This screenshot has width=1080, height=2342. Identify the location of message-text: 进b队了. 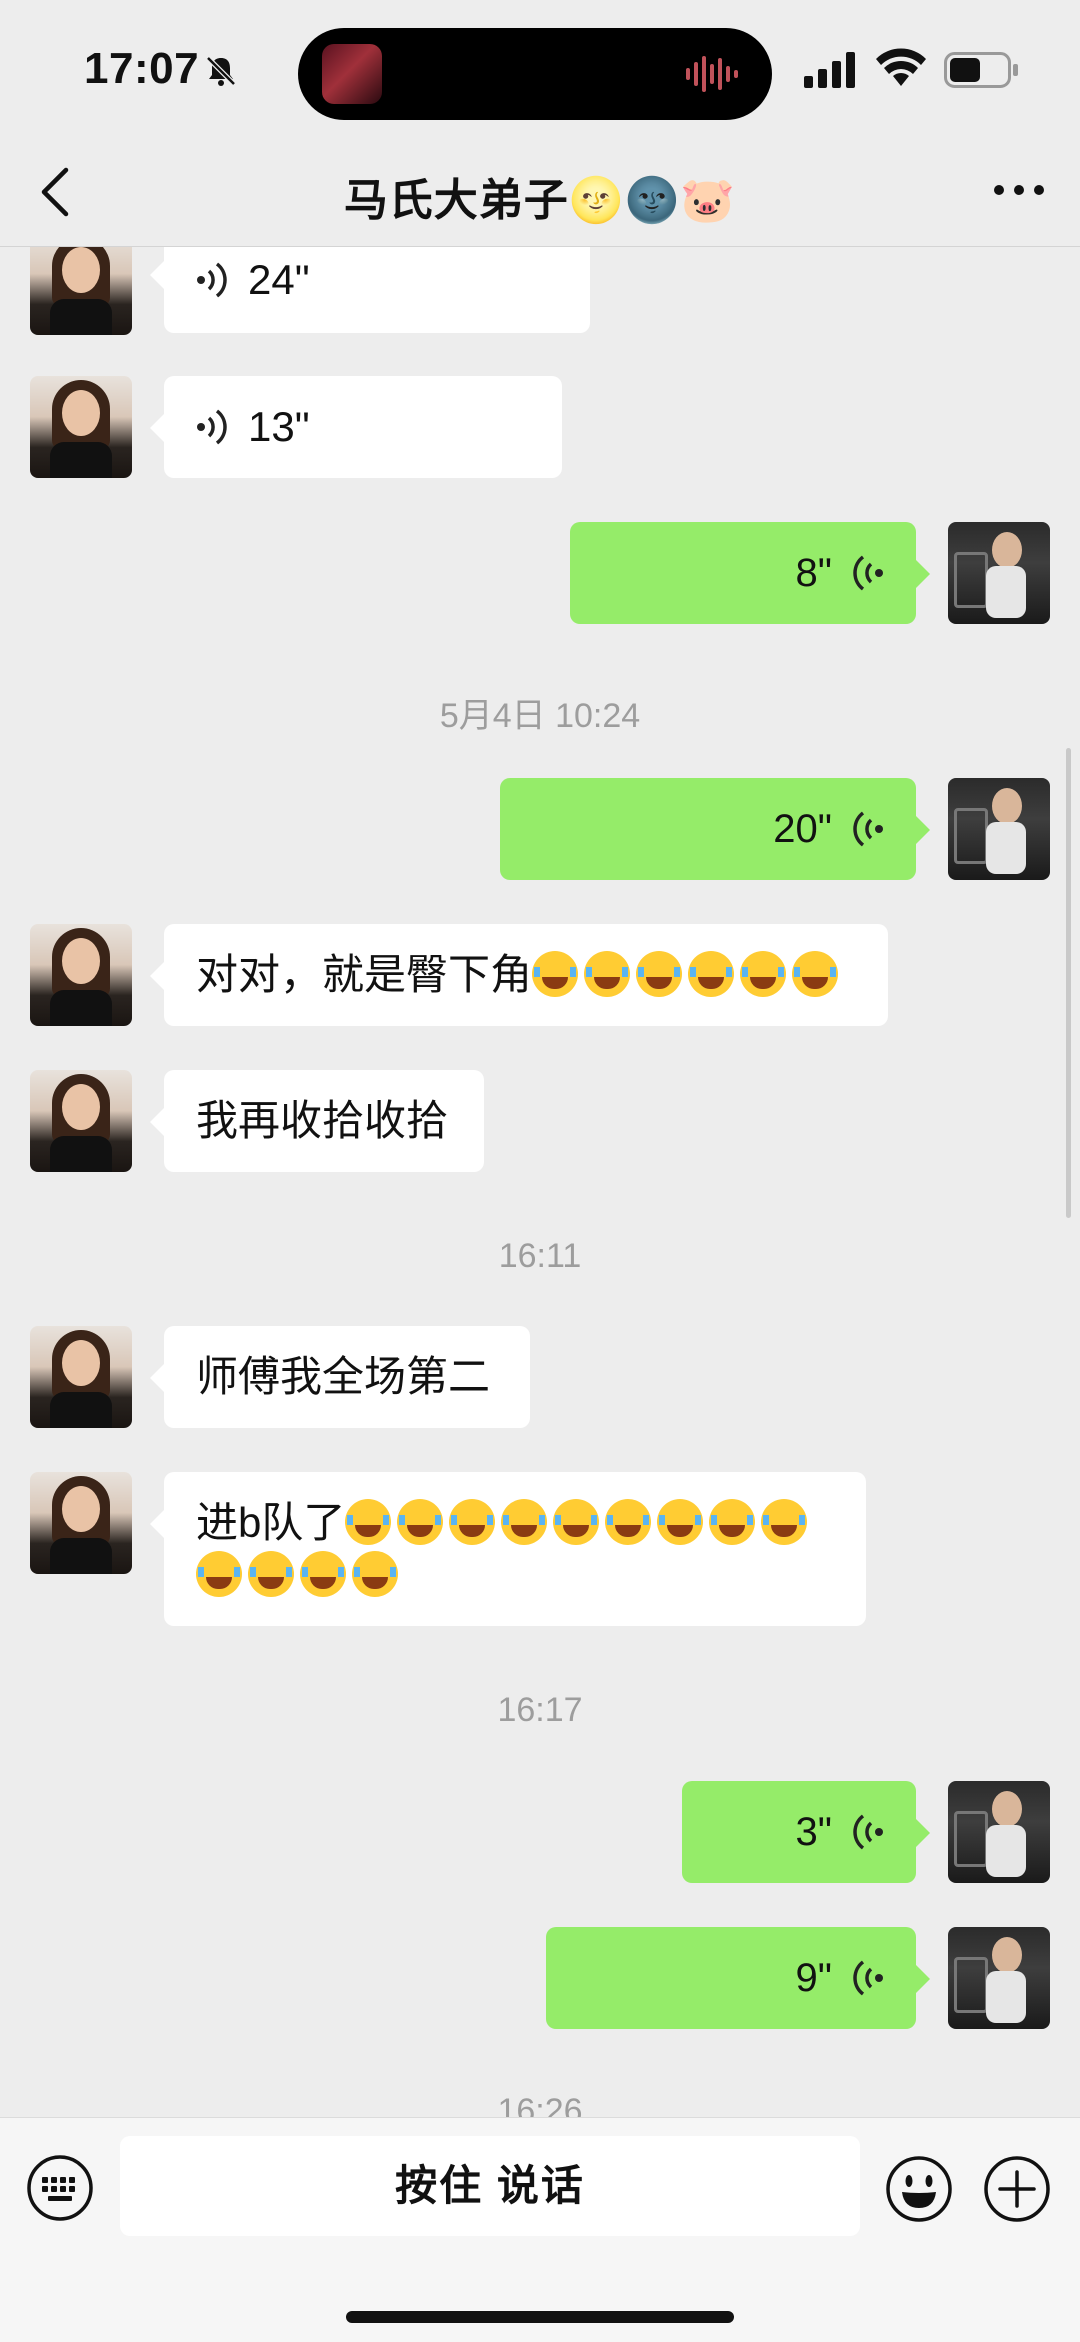
(271, 1522).